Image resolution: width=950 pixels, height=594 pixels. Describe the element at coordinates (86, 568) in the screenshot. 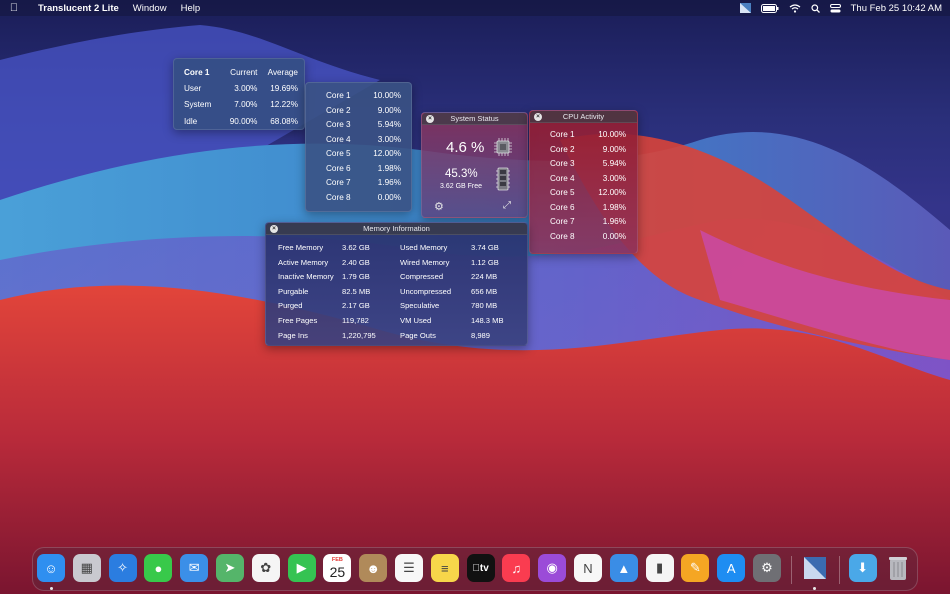

I see `launchpad-icon: ▦` at that location.